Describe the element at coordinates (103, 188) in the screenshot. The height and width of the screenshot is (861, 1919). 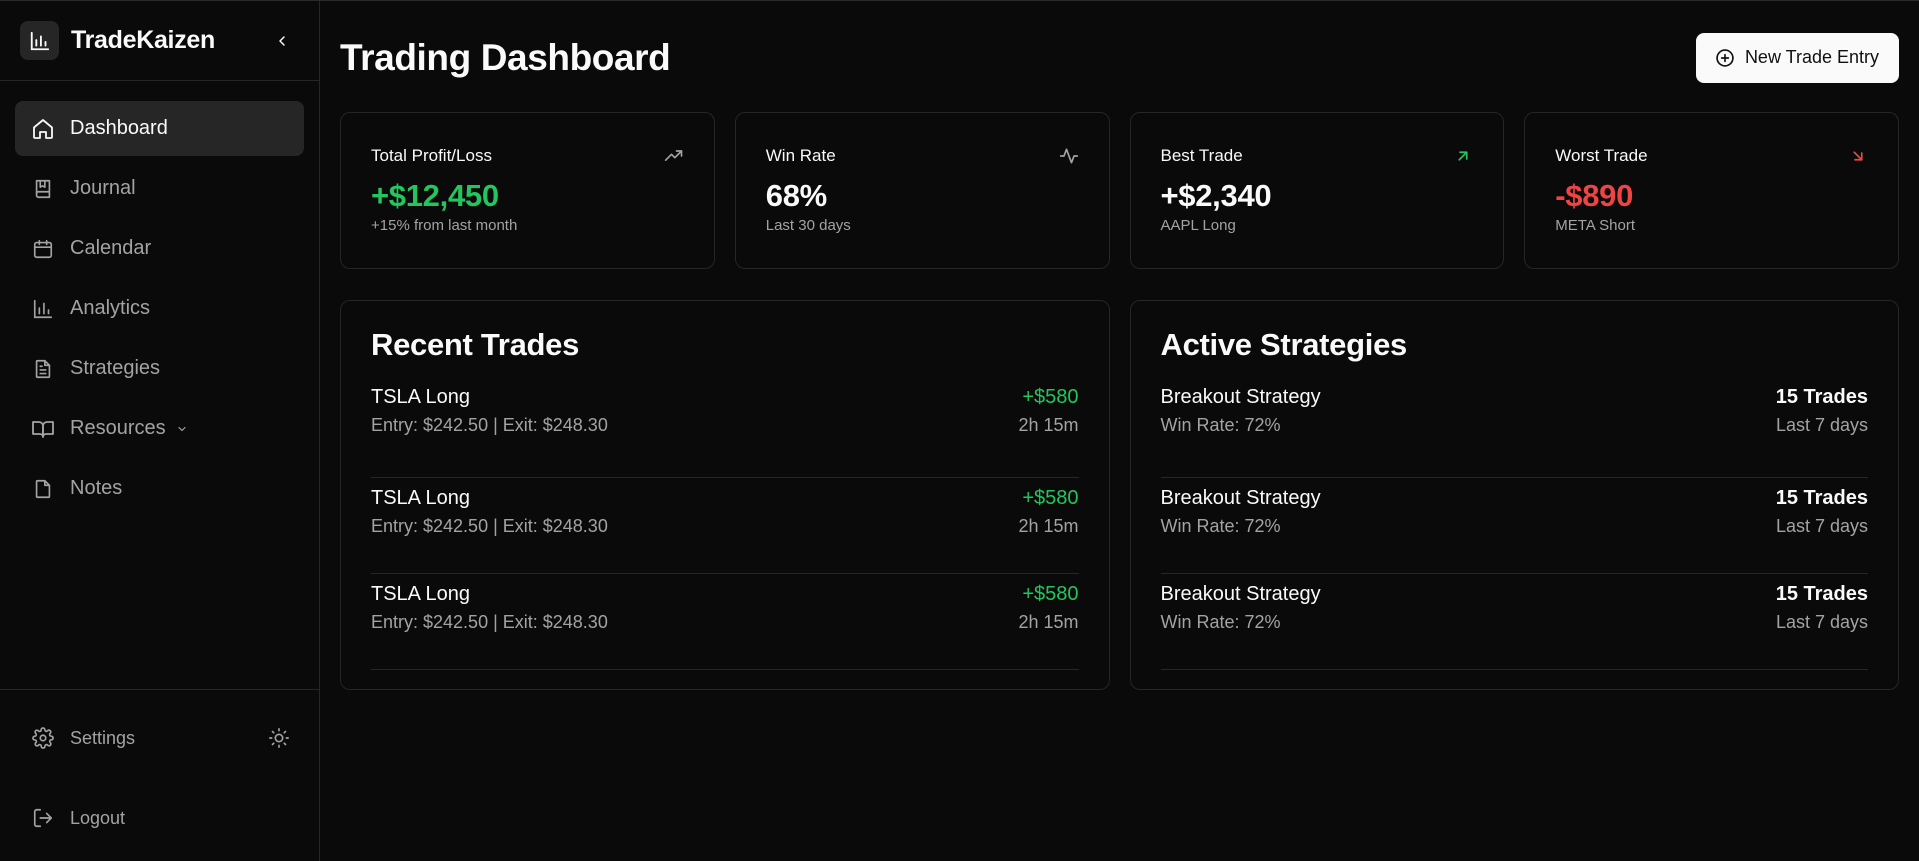
I see `sidebar-item-label: Journal` at that location.